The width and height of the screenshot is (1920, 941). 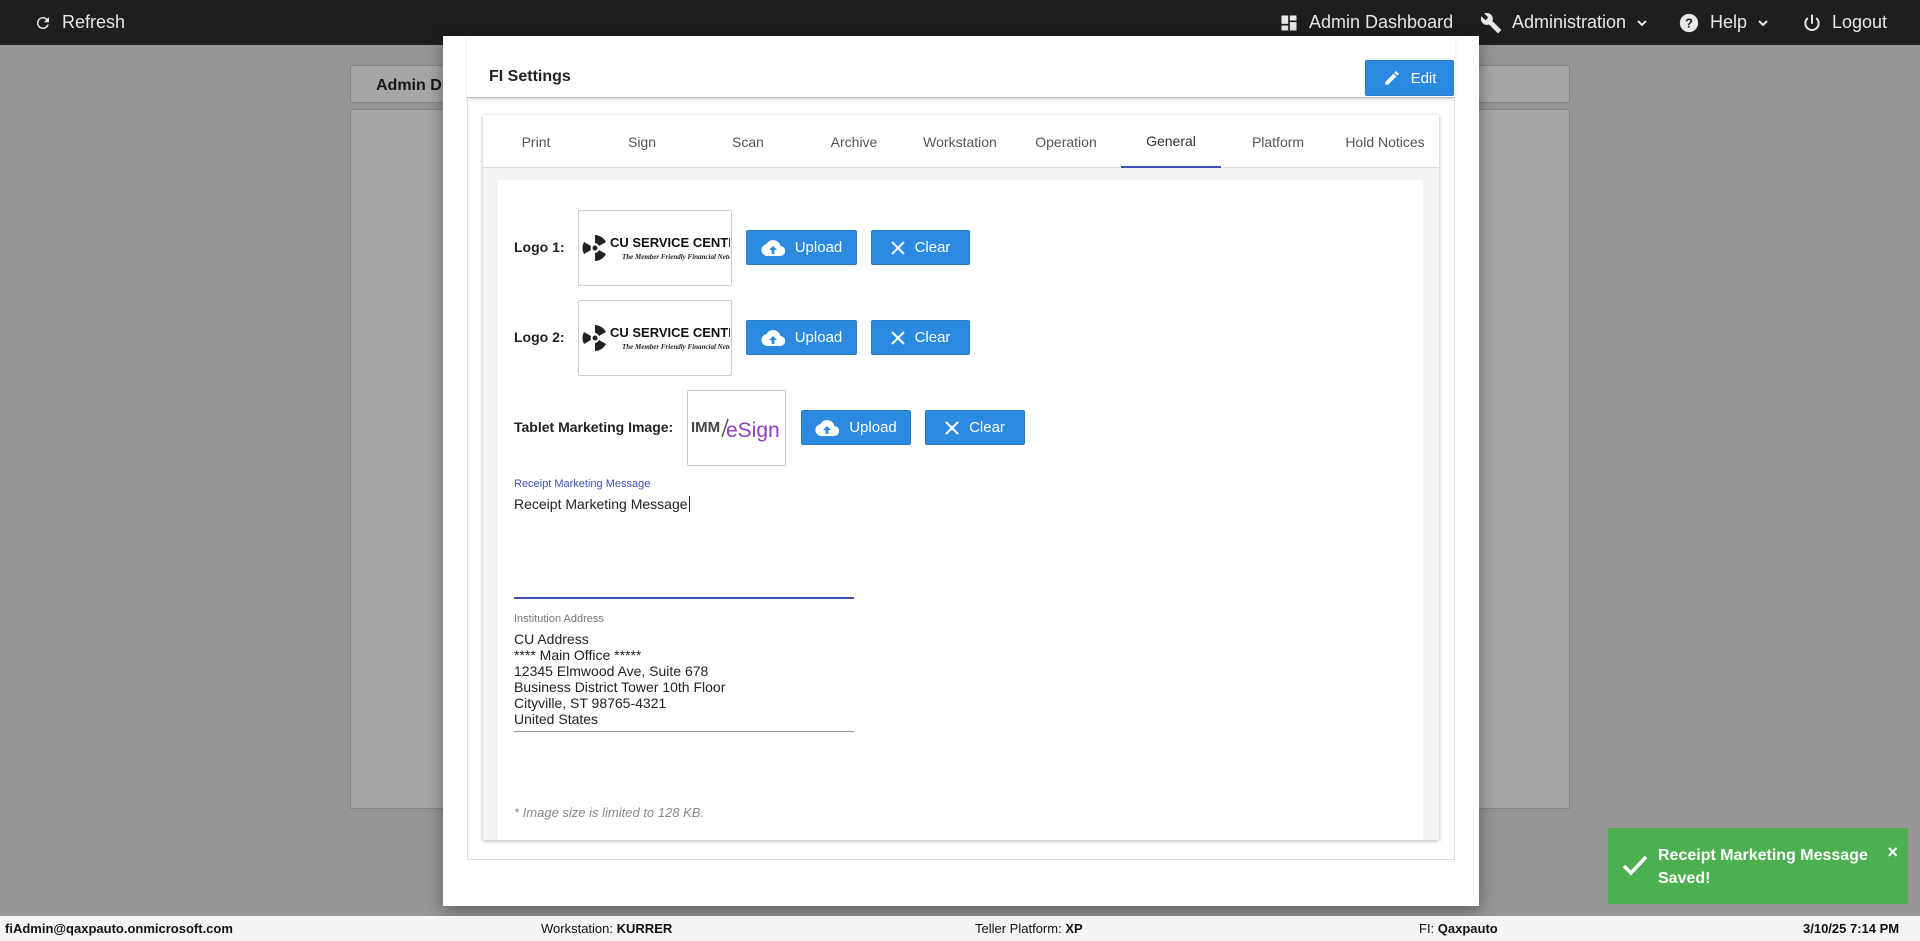 I want to click on help-label: Help, so click(x=1729, y=22).